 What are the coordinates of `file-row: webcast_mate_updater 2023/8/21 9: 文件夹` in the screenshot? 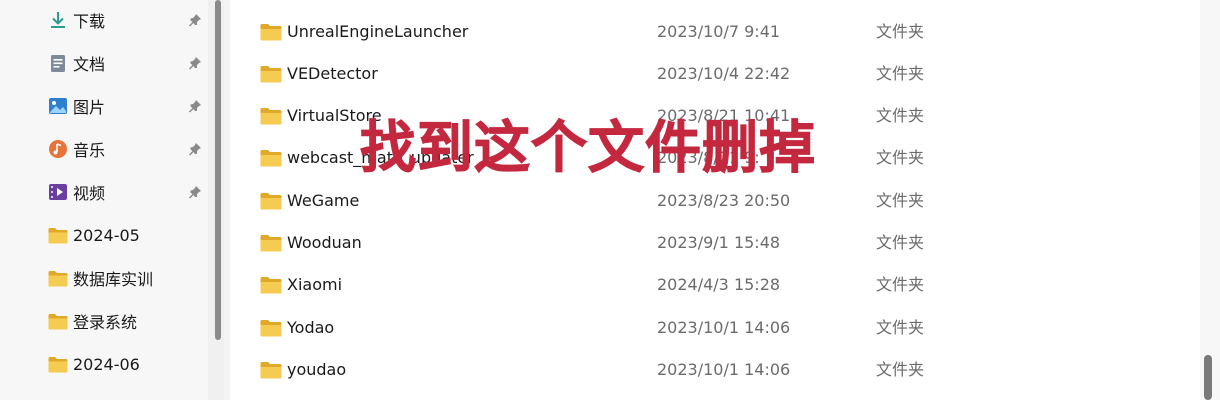 It's located at (715, 158).